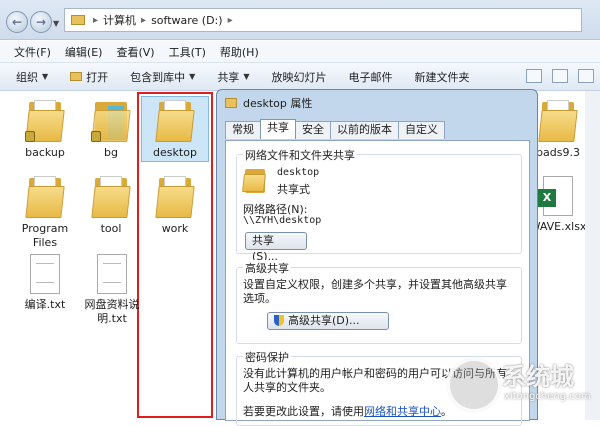  What do you see at coordinates (267, 268) in the screenshot?
I see `group-heading: 高级共享` at bounding box center [267, 268].